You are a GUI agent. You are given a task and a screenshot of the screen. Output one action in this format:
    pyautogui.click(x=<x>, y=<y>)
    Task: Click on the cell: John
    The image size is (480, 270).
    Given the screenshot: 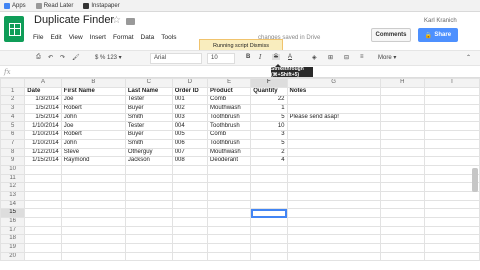 What is the action you would take?
    pyautogui.click(x=93, y=117)
    